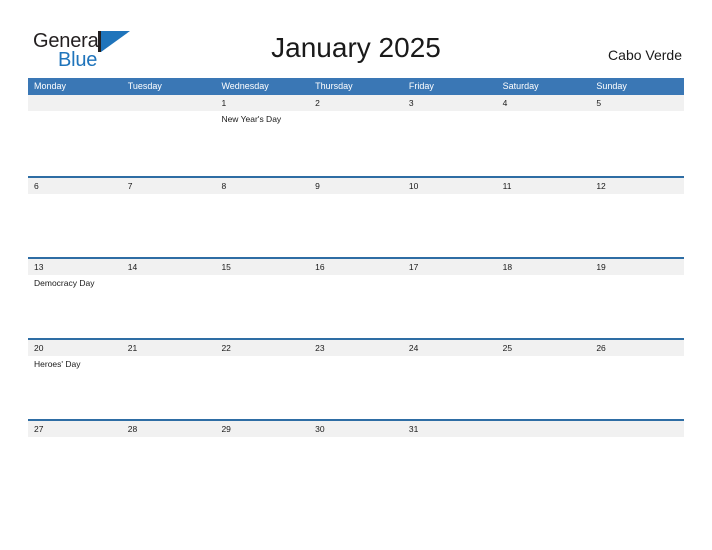  What do you see at coordinates (262, 142) in the screenshot?
I see `day-cell: New Year's Day` at bounding box center [262, 142].